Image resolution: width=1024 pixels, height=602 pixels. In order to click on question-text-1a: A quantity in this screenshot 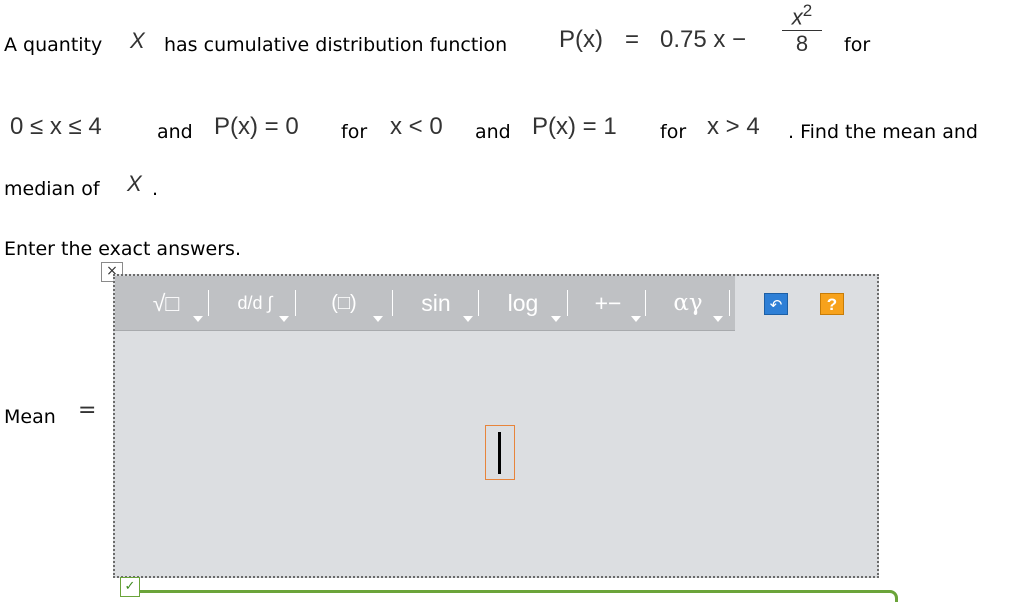, I will do `click(53, 45)`.